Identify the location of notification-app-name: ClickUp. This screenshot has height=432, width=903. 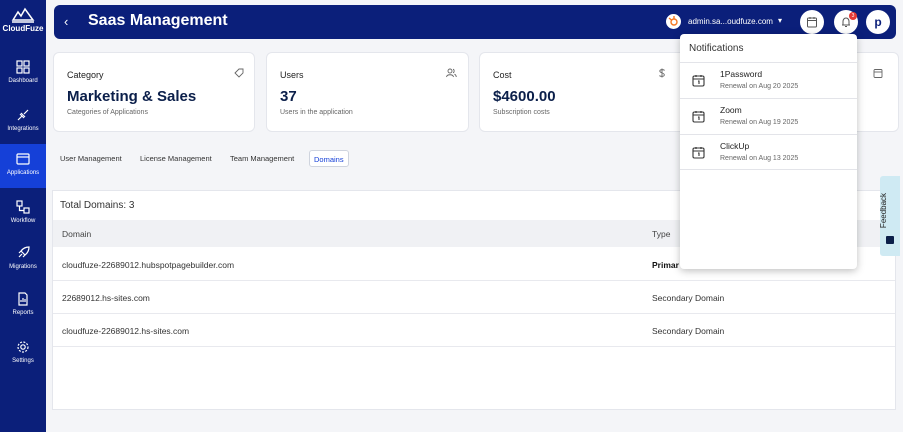
(735, 146).